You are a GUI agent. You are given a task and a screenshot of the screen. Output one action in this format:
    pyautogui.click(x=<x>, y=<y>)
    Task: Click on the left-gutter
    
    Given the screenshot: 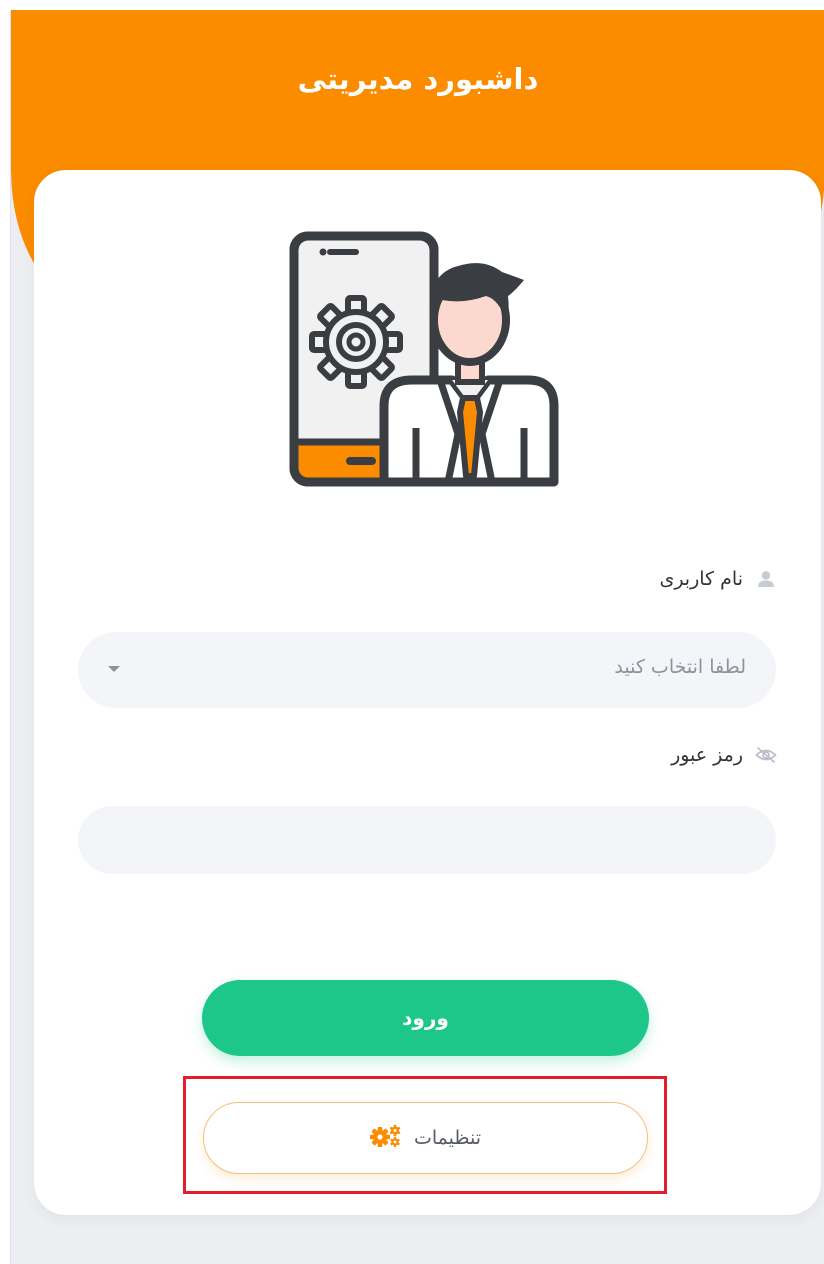 What is the action you would take?
    pyautogui.click(x=5, y=632)
    